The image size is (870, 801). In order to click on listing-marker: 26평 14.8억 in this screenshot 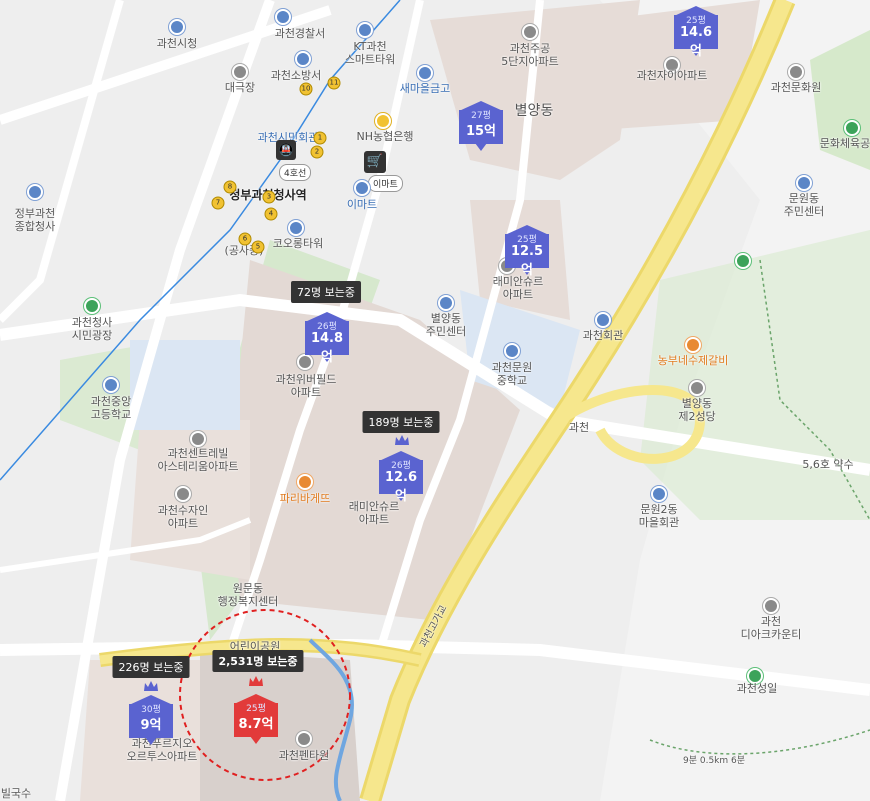, I will do `click(327, 338)`.